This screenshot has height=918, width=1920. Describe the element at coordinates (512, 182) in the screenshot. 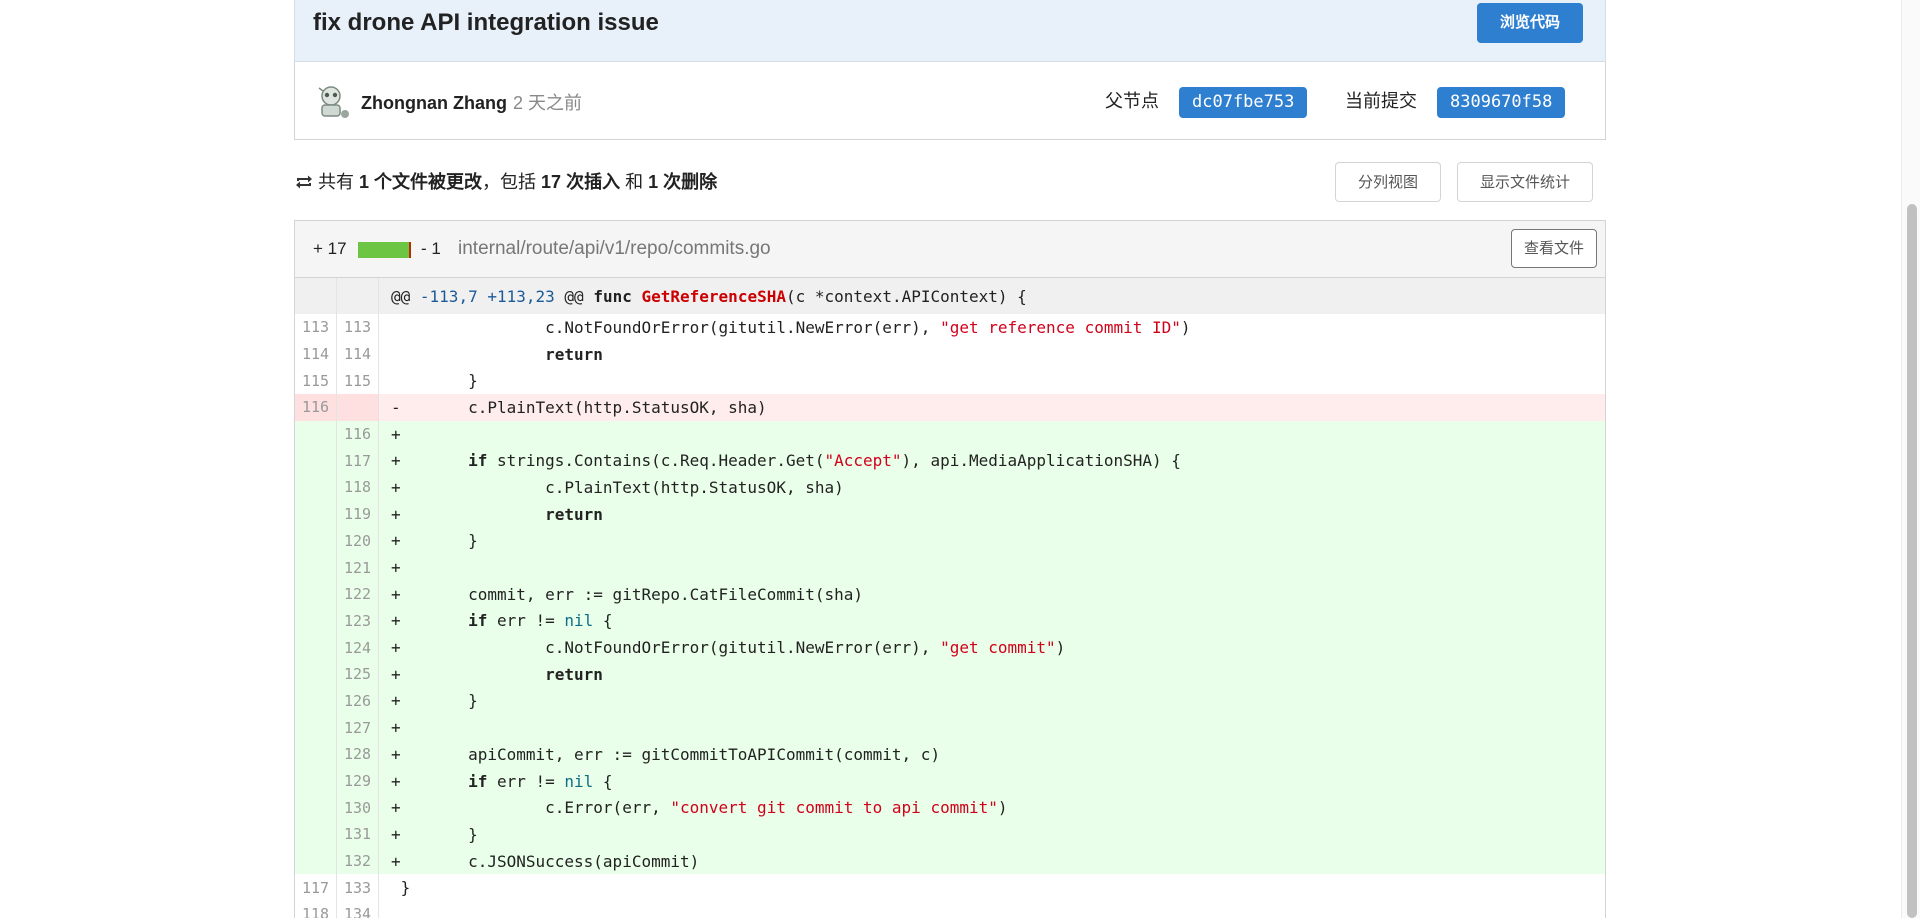

I see `summary-mid: ，包括` at that location.